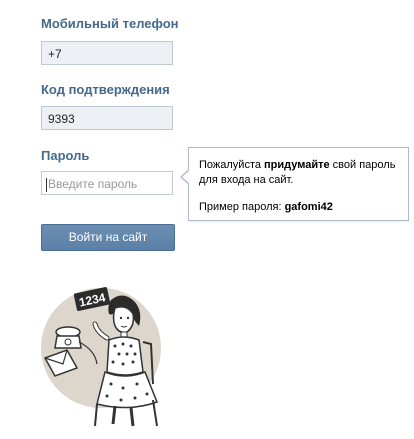  What do you see at coordinates (110, 23) in the screenshot?
I see `phone-label: Мобильный телефон` at bounding box center [110, 23].